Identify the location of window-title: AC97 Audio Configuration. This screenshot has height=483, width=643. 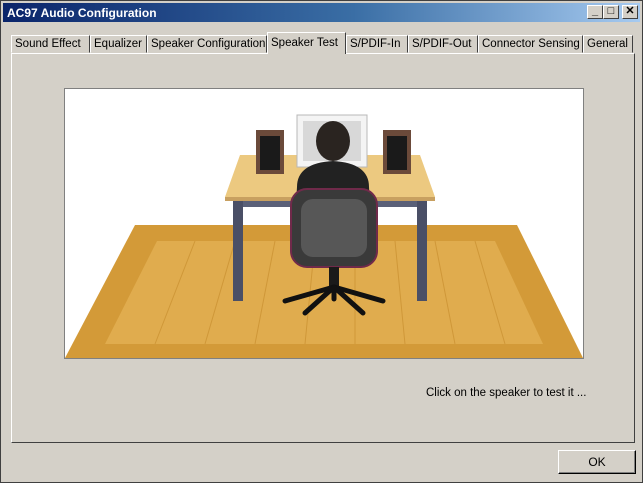
(82, 13).